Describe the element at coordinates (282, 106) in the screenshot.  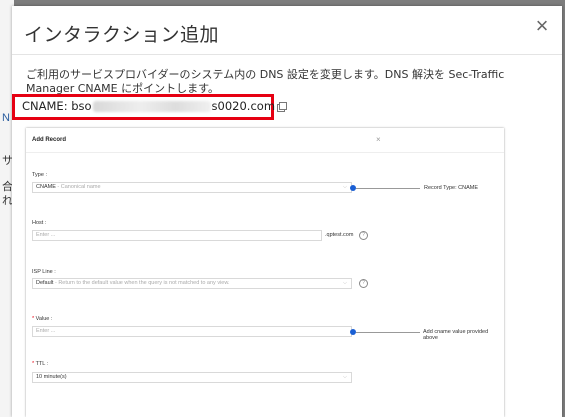
I see `copy-icon` at that location.